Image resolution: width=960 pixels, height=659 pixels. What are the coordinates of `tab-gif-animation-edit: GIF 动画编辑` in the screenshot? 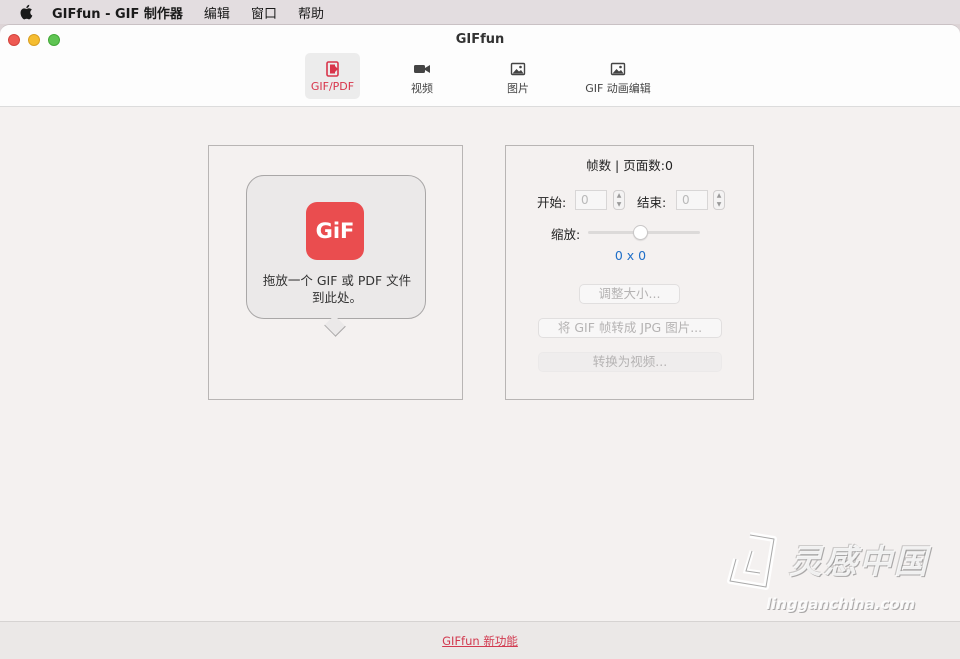 It's located at (618, 76).